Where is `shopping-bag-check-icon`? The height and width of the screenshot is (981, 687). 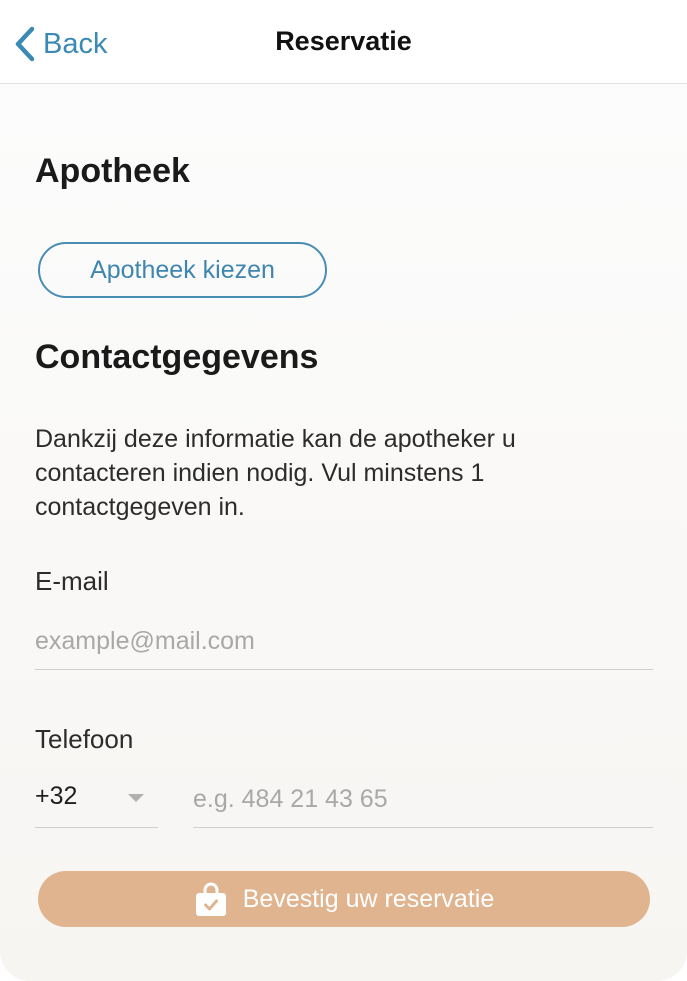
shopping-bag-check-icon is located at coordinates (210, 899).